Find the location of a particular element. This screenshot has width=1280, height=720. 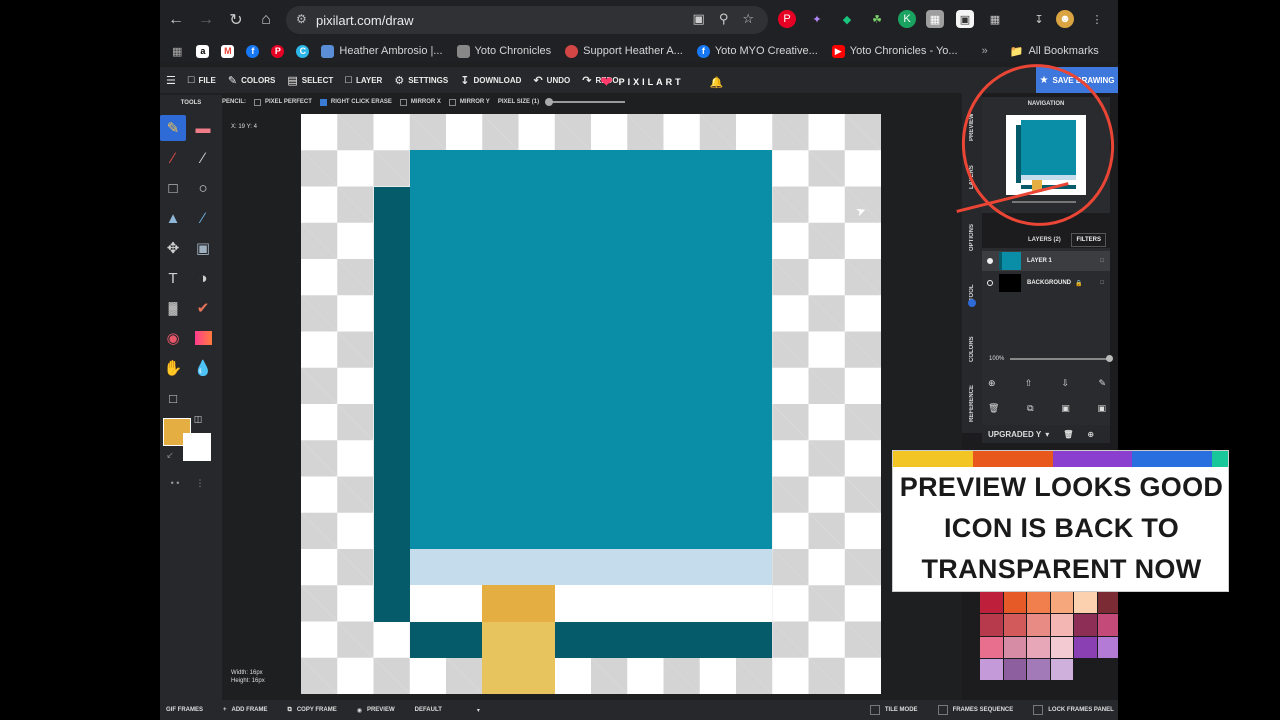

eraser-tool: ▬ is located at coordinates (203, 128).